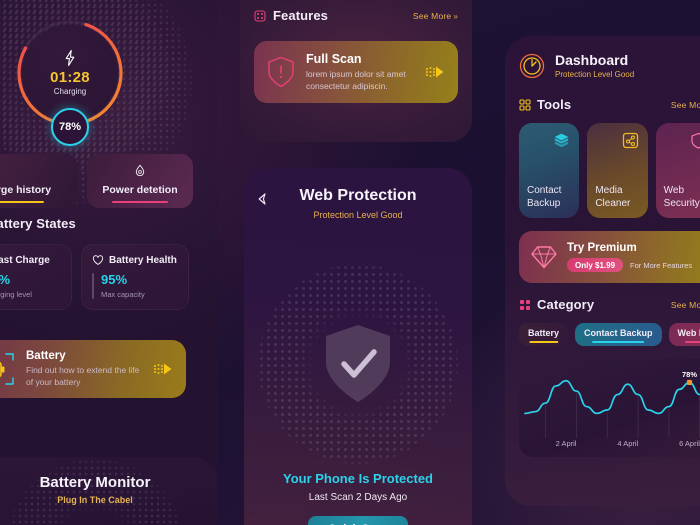 This screenshot has height=525, width=700. I want to click on battery-monitor-subtitle: Plug In The Cabel, so click(95, 500).